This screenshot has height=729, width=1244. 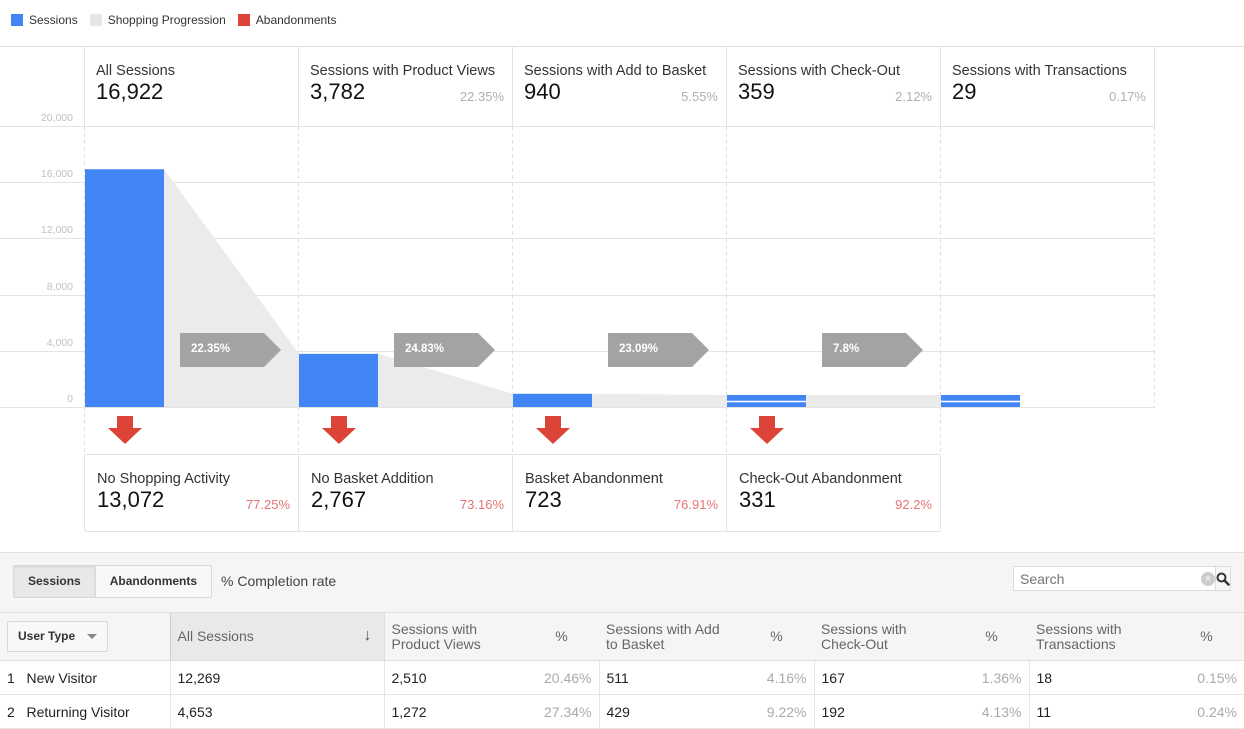 I want to click on tab-abandonments: Abandonments, so click(x=153, y=581).